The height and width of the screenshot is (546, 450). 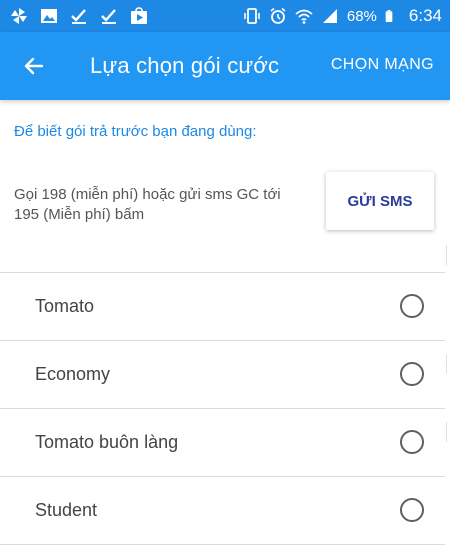 What do you see at coordinates (73, 374) in the screenshot?
I see `plan-label: Economy` at bounding box center [73, 374].